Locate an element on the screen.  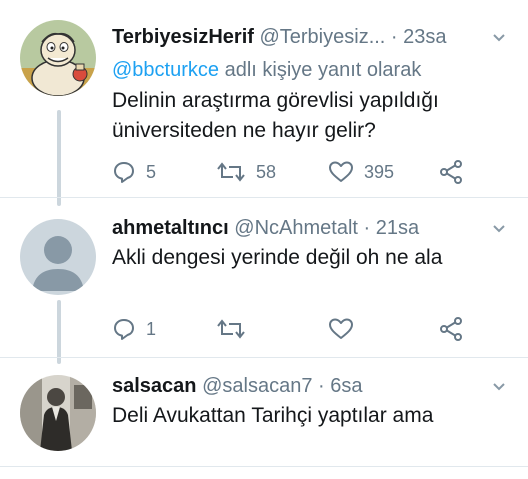
like-button: 395 is located at coordinates (361, 172).